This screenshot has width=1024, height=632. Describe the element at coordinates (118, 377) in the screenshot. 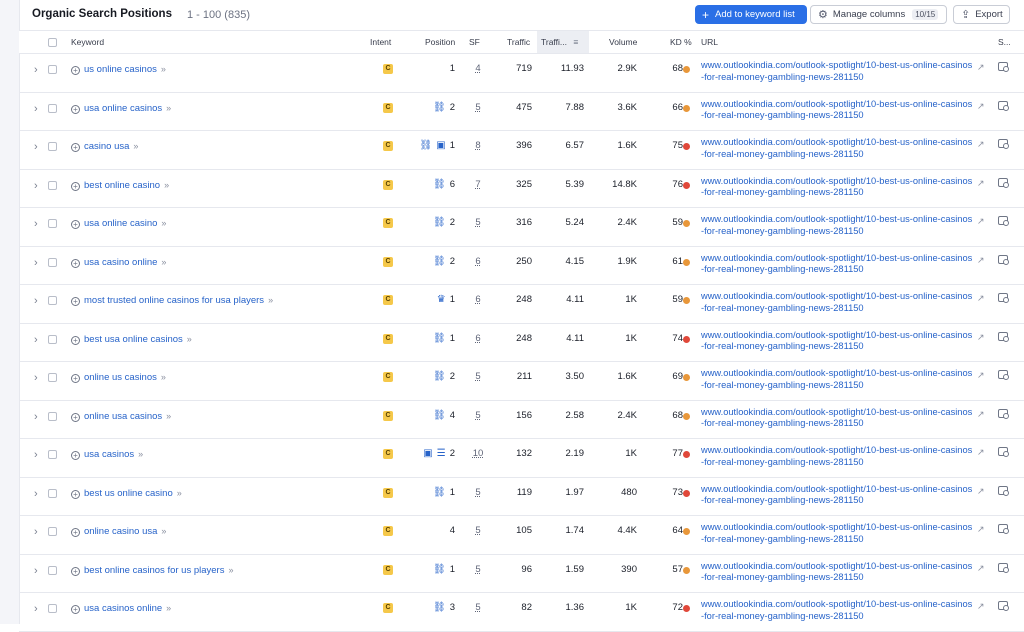

I see `keyword-link: + online us casinos »` at that location.